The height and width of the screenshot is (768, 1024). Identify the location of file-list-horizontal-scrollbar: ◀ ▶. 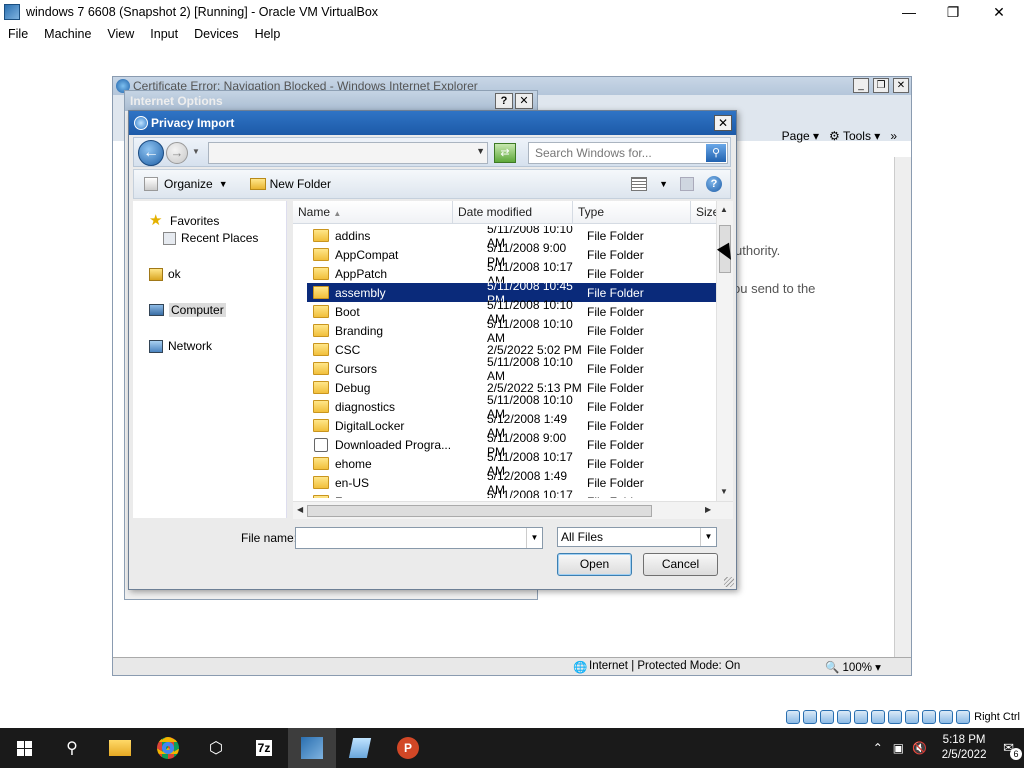
(513, 510).